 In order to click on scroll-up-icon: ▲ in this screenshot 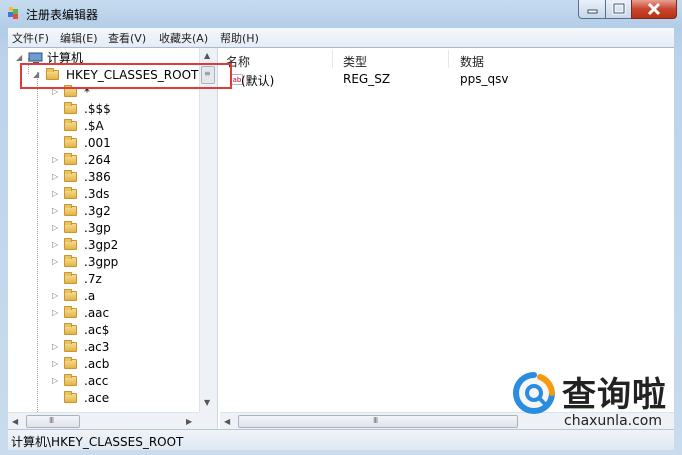, I will do `click(207, 56)`.